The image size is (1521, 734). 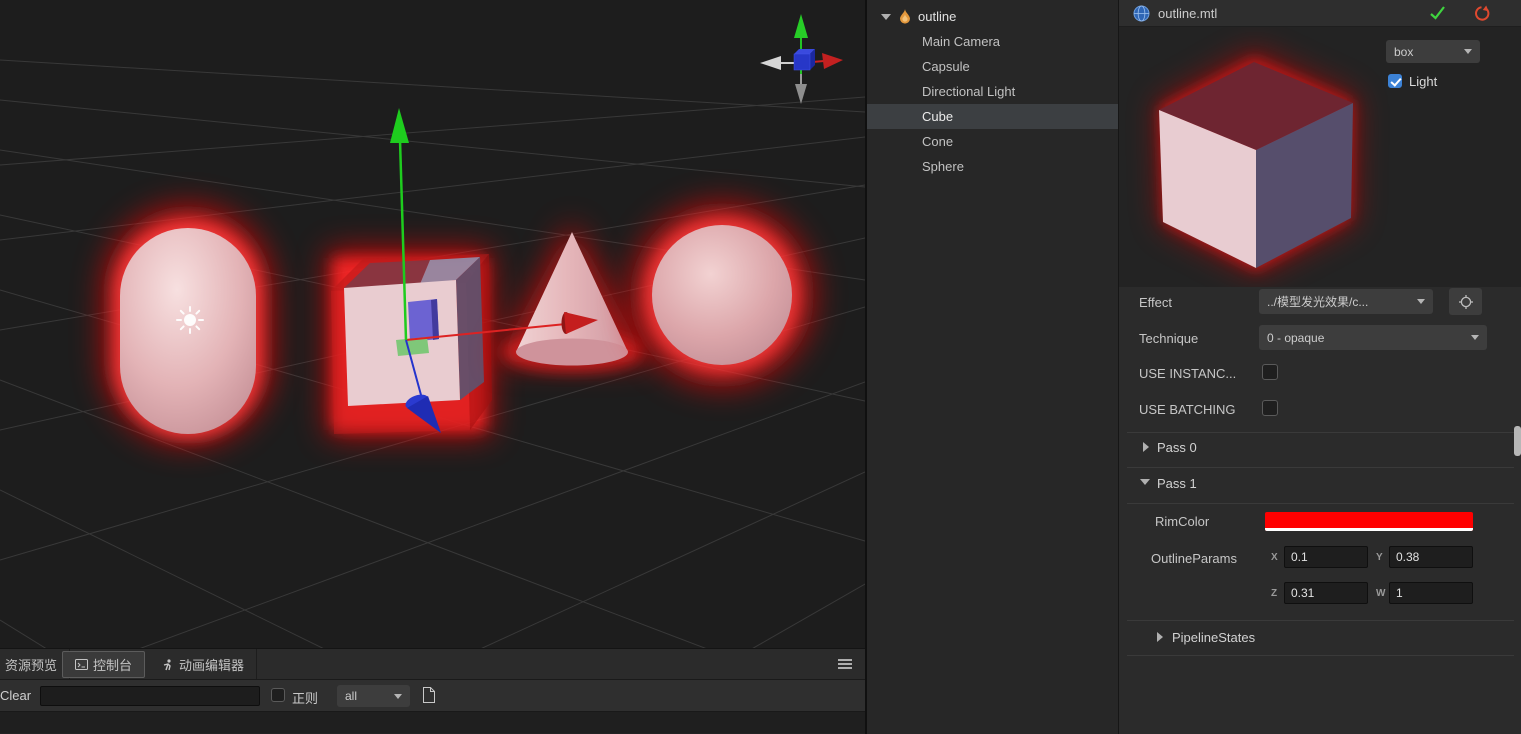 I want to click on preview-light-label: Light, so click(x=1423, y=81).